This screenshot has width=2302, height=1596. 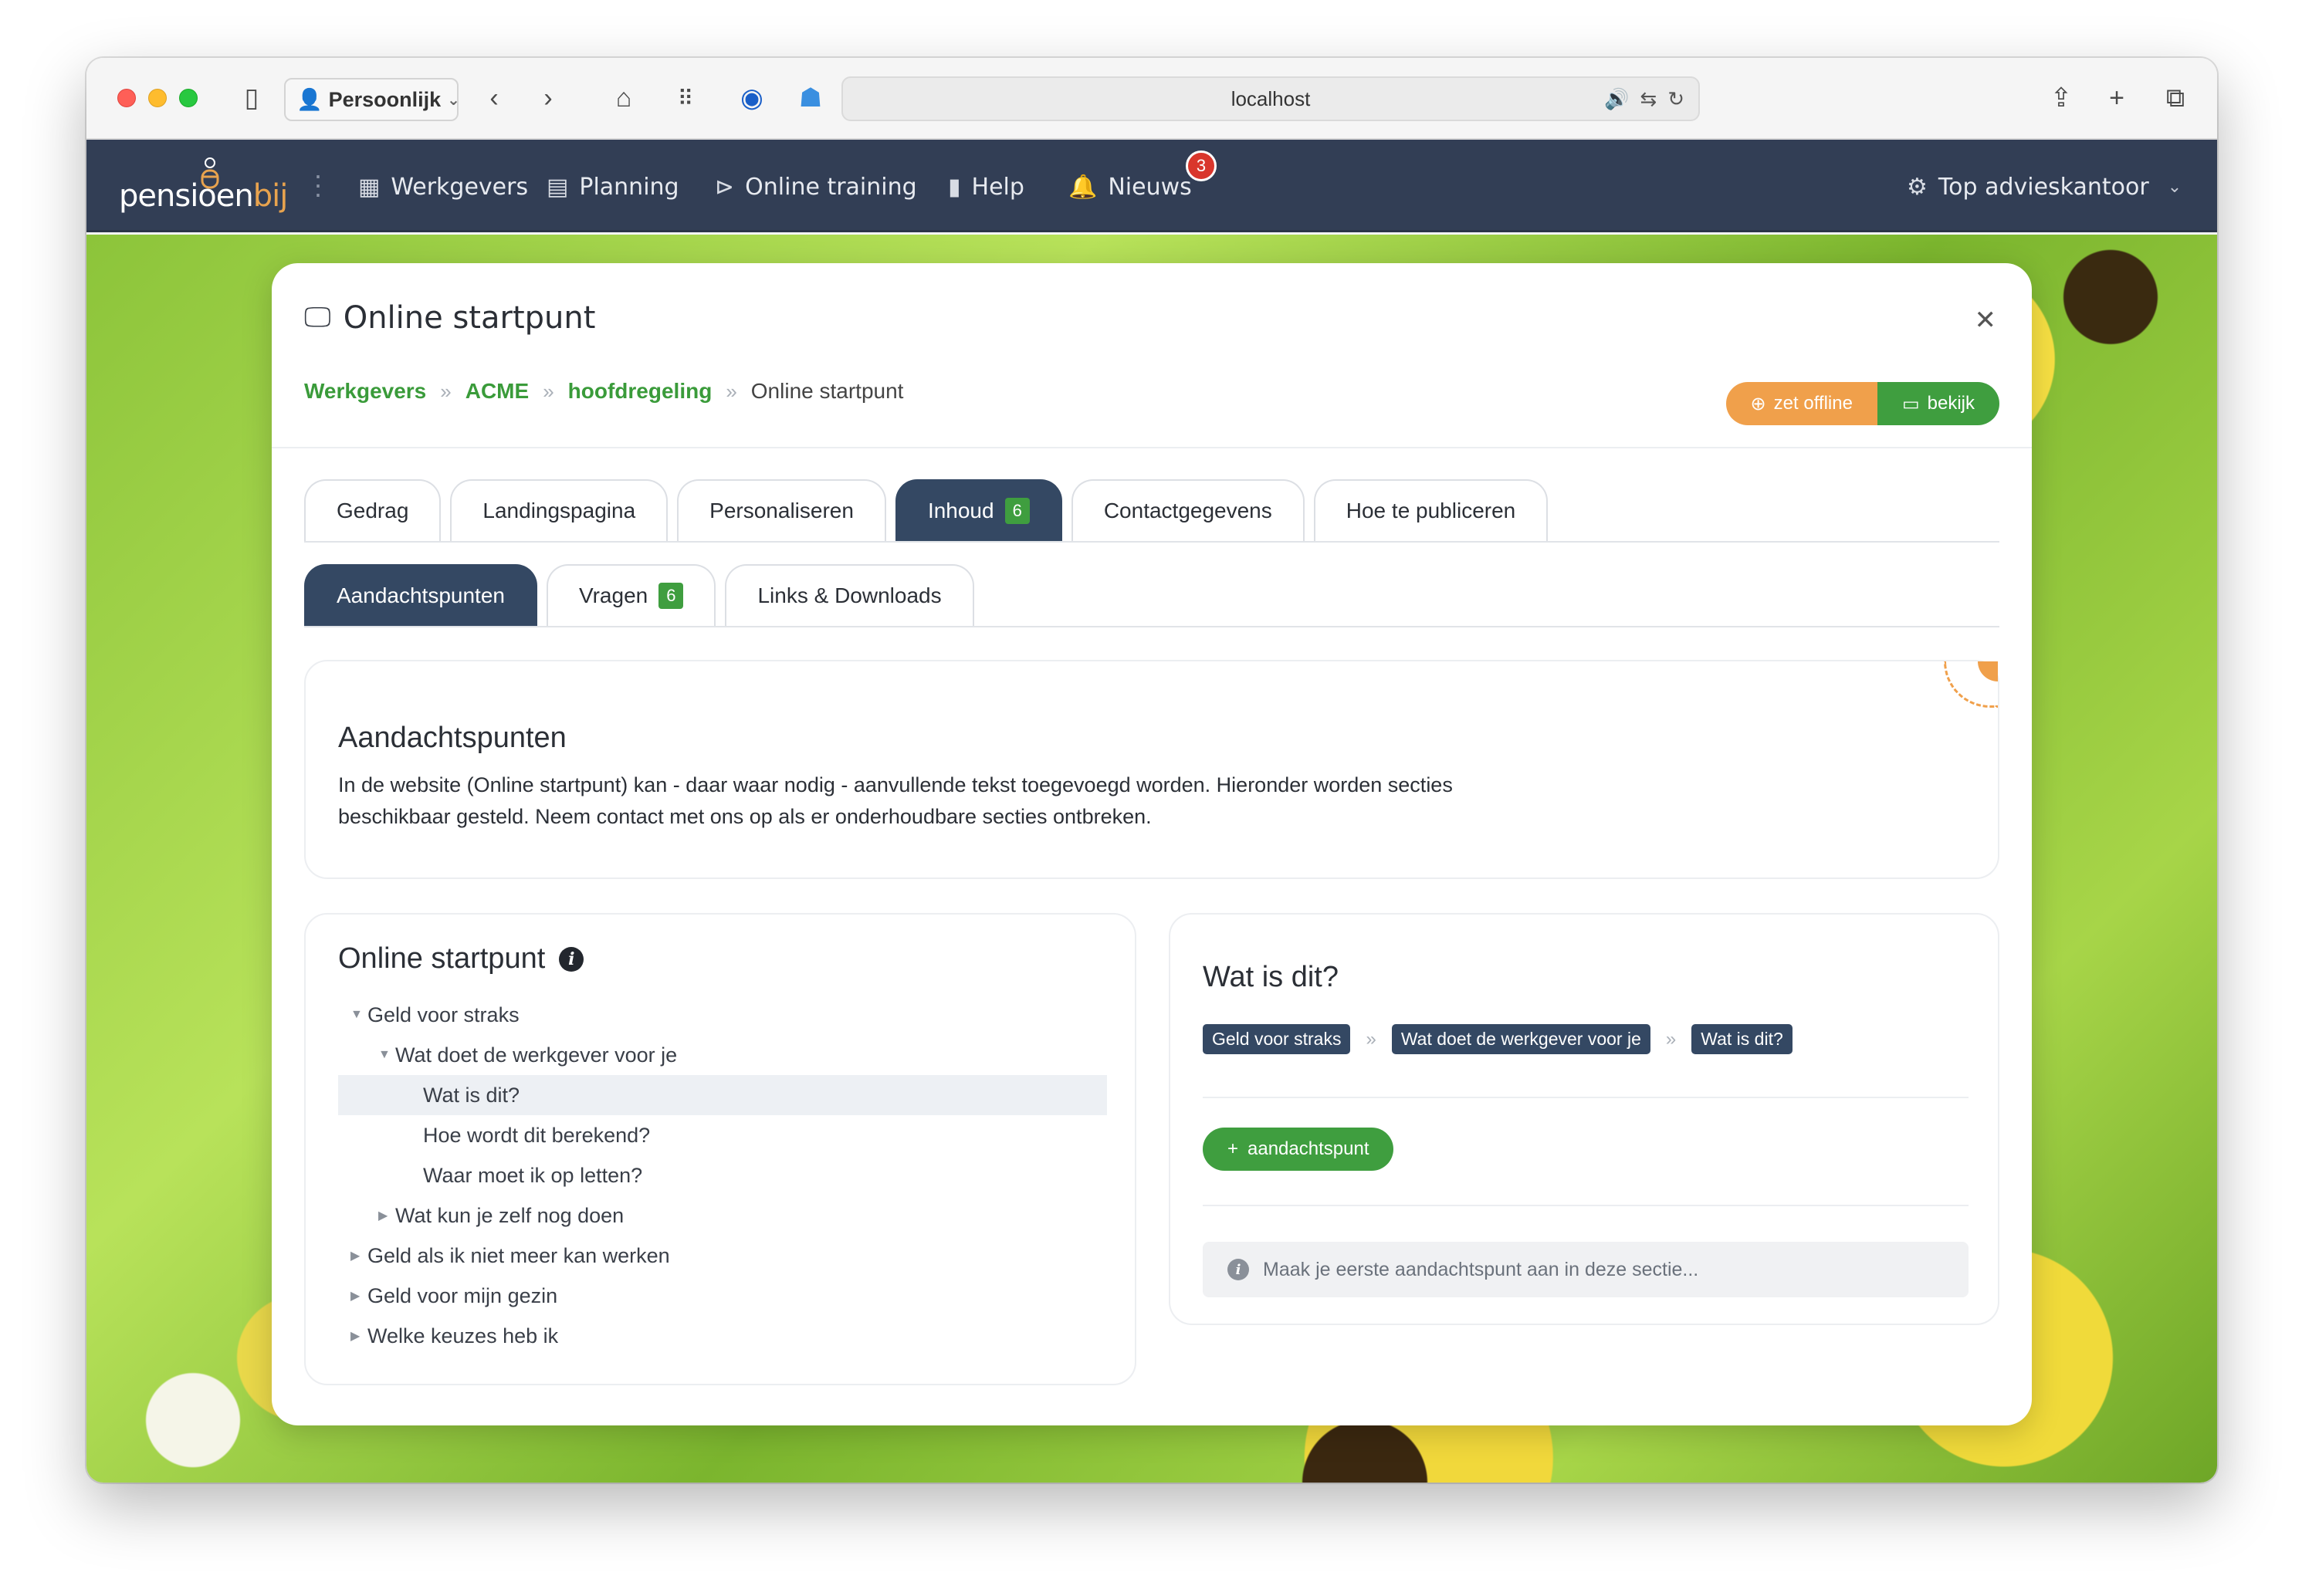 What do you see at coordinates (1152, 447) in the screenshot?
I see `header-divider` at bounding box center [1152, 447].